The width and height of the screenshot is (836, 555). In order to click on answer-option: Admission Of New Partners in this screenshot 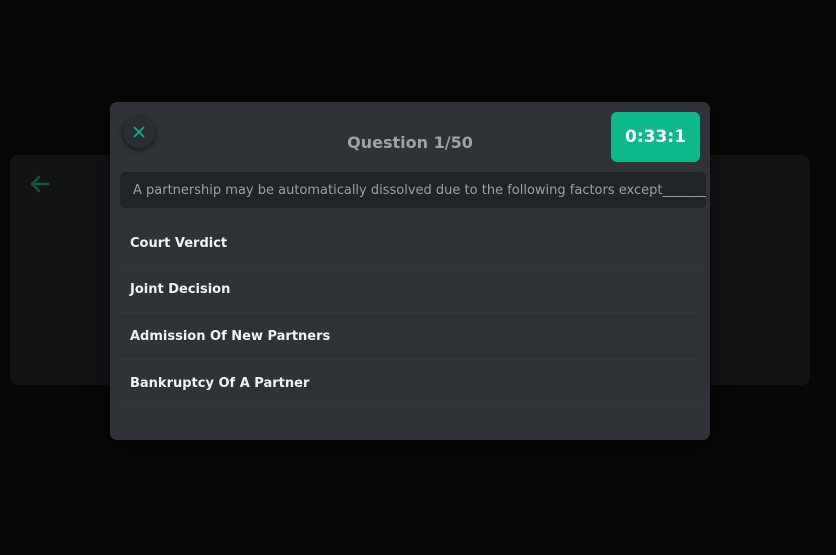, I will do `click(410, 336)`.